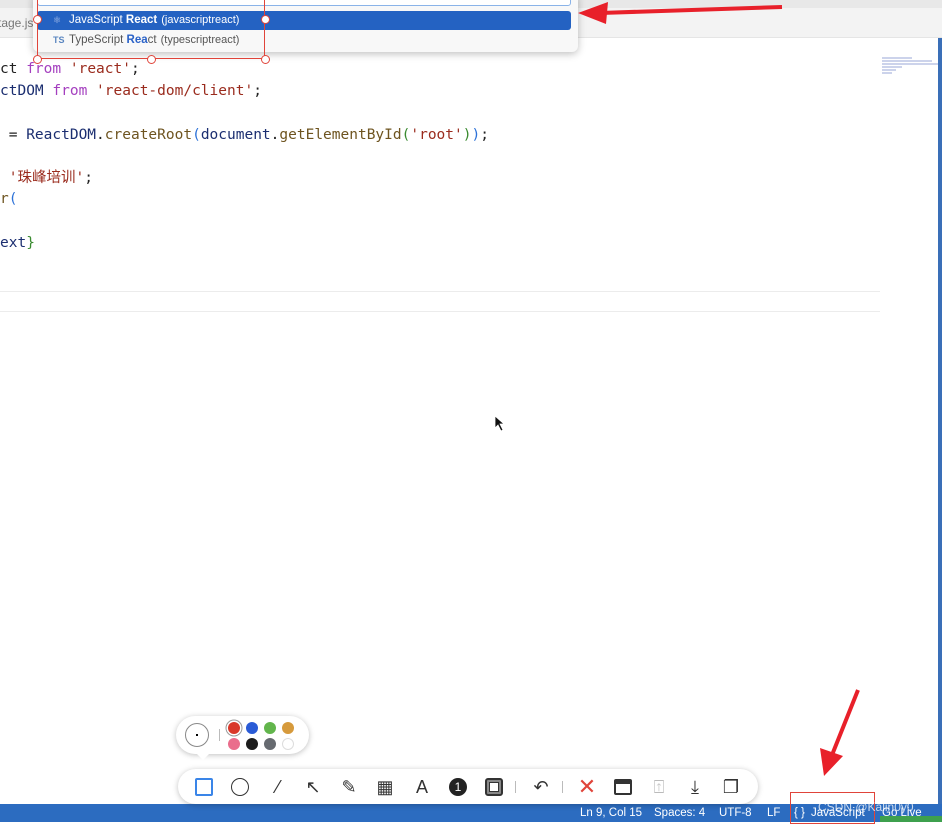  What do you see at coordinates (911, 819) in the screenshot?
I see `go-live-indicator` at bounding box center [911, 819].